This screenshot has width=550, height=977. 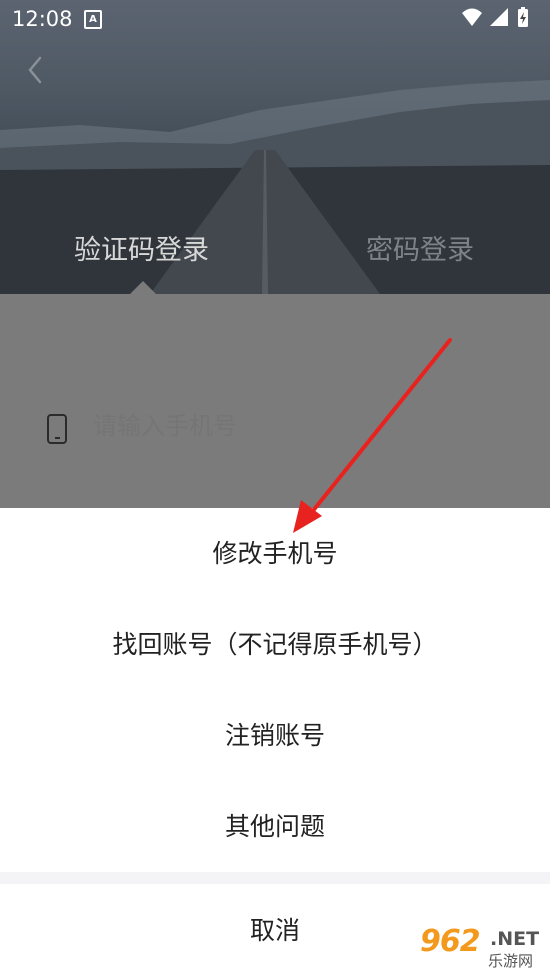 I want to click on watermark-domain: .NET, so click(x=515, y=939).